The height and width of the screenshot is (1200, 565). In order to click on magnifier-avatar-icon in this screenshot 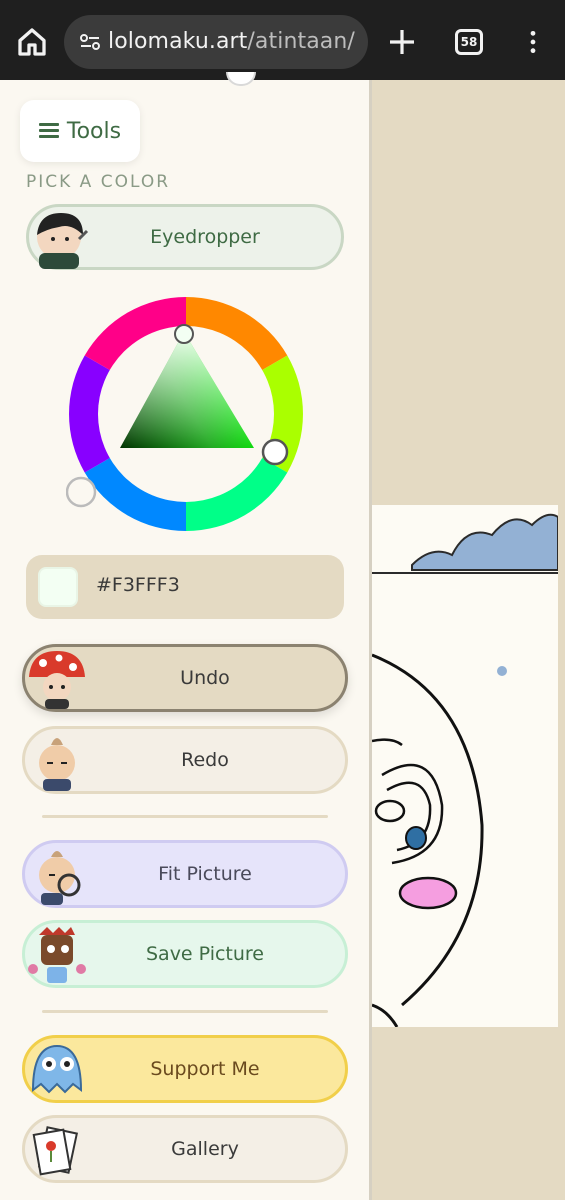, I will do `click(60, 878)`.